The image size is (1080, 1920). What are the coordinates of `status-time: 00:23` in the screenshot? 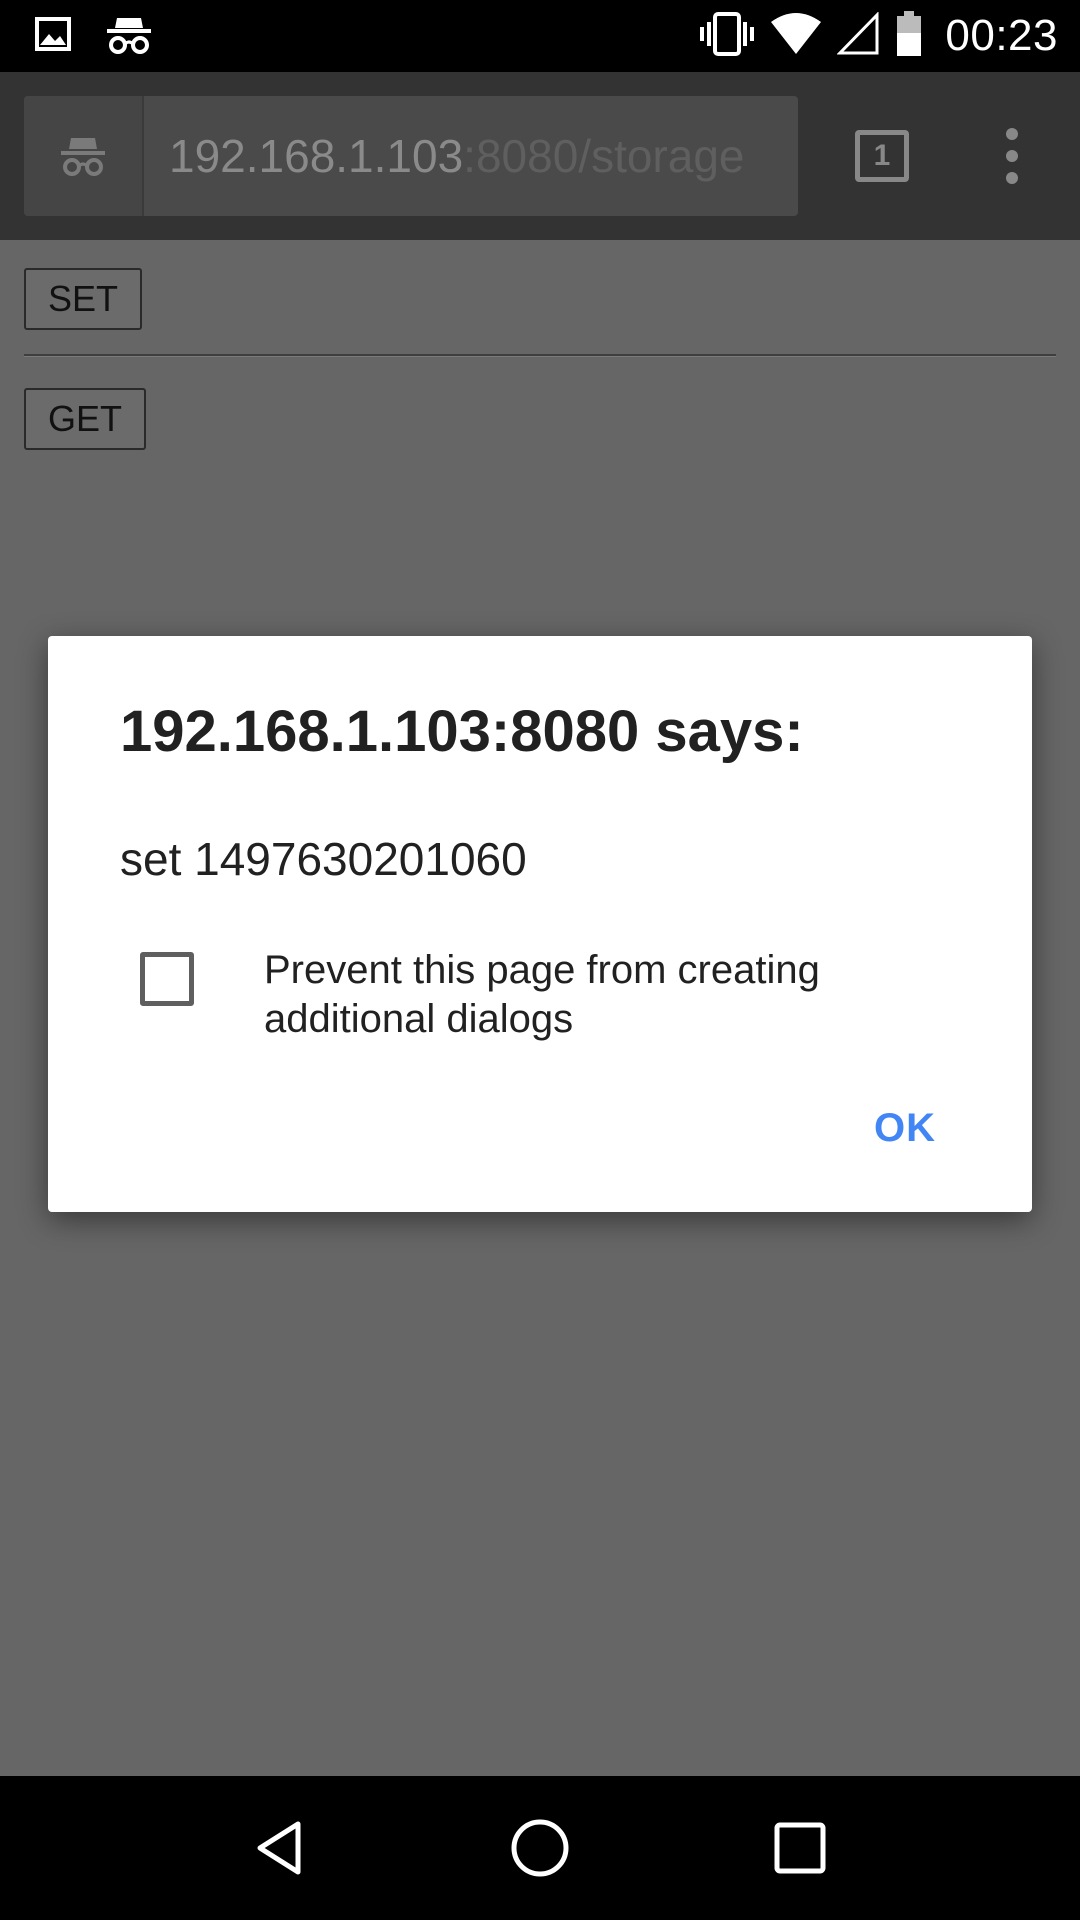 It's located at (1001, 35).